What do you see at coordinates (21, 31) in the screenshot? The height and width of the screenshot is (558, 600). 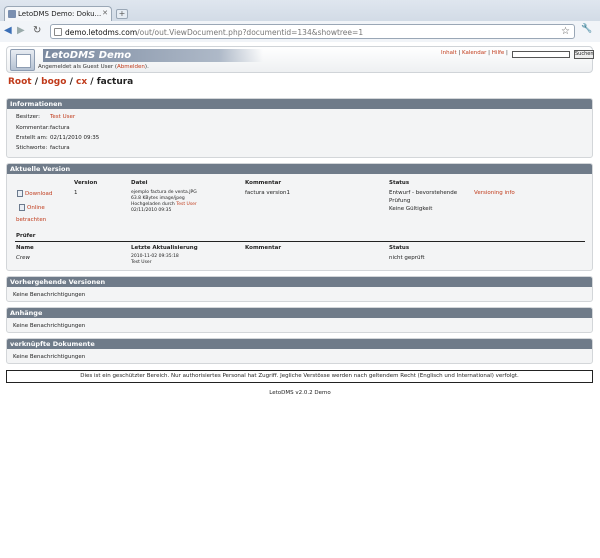 I see `forward-arrow-icon: ▶` at bounding box center [21, 31].